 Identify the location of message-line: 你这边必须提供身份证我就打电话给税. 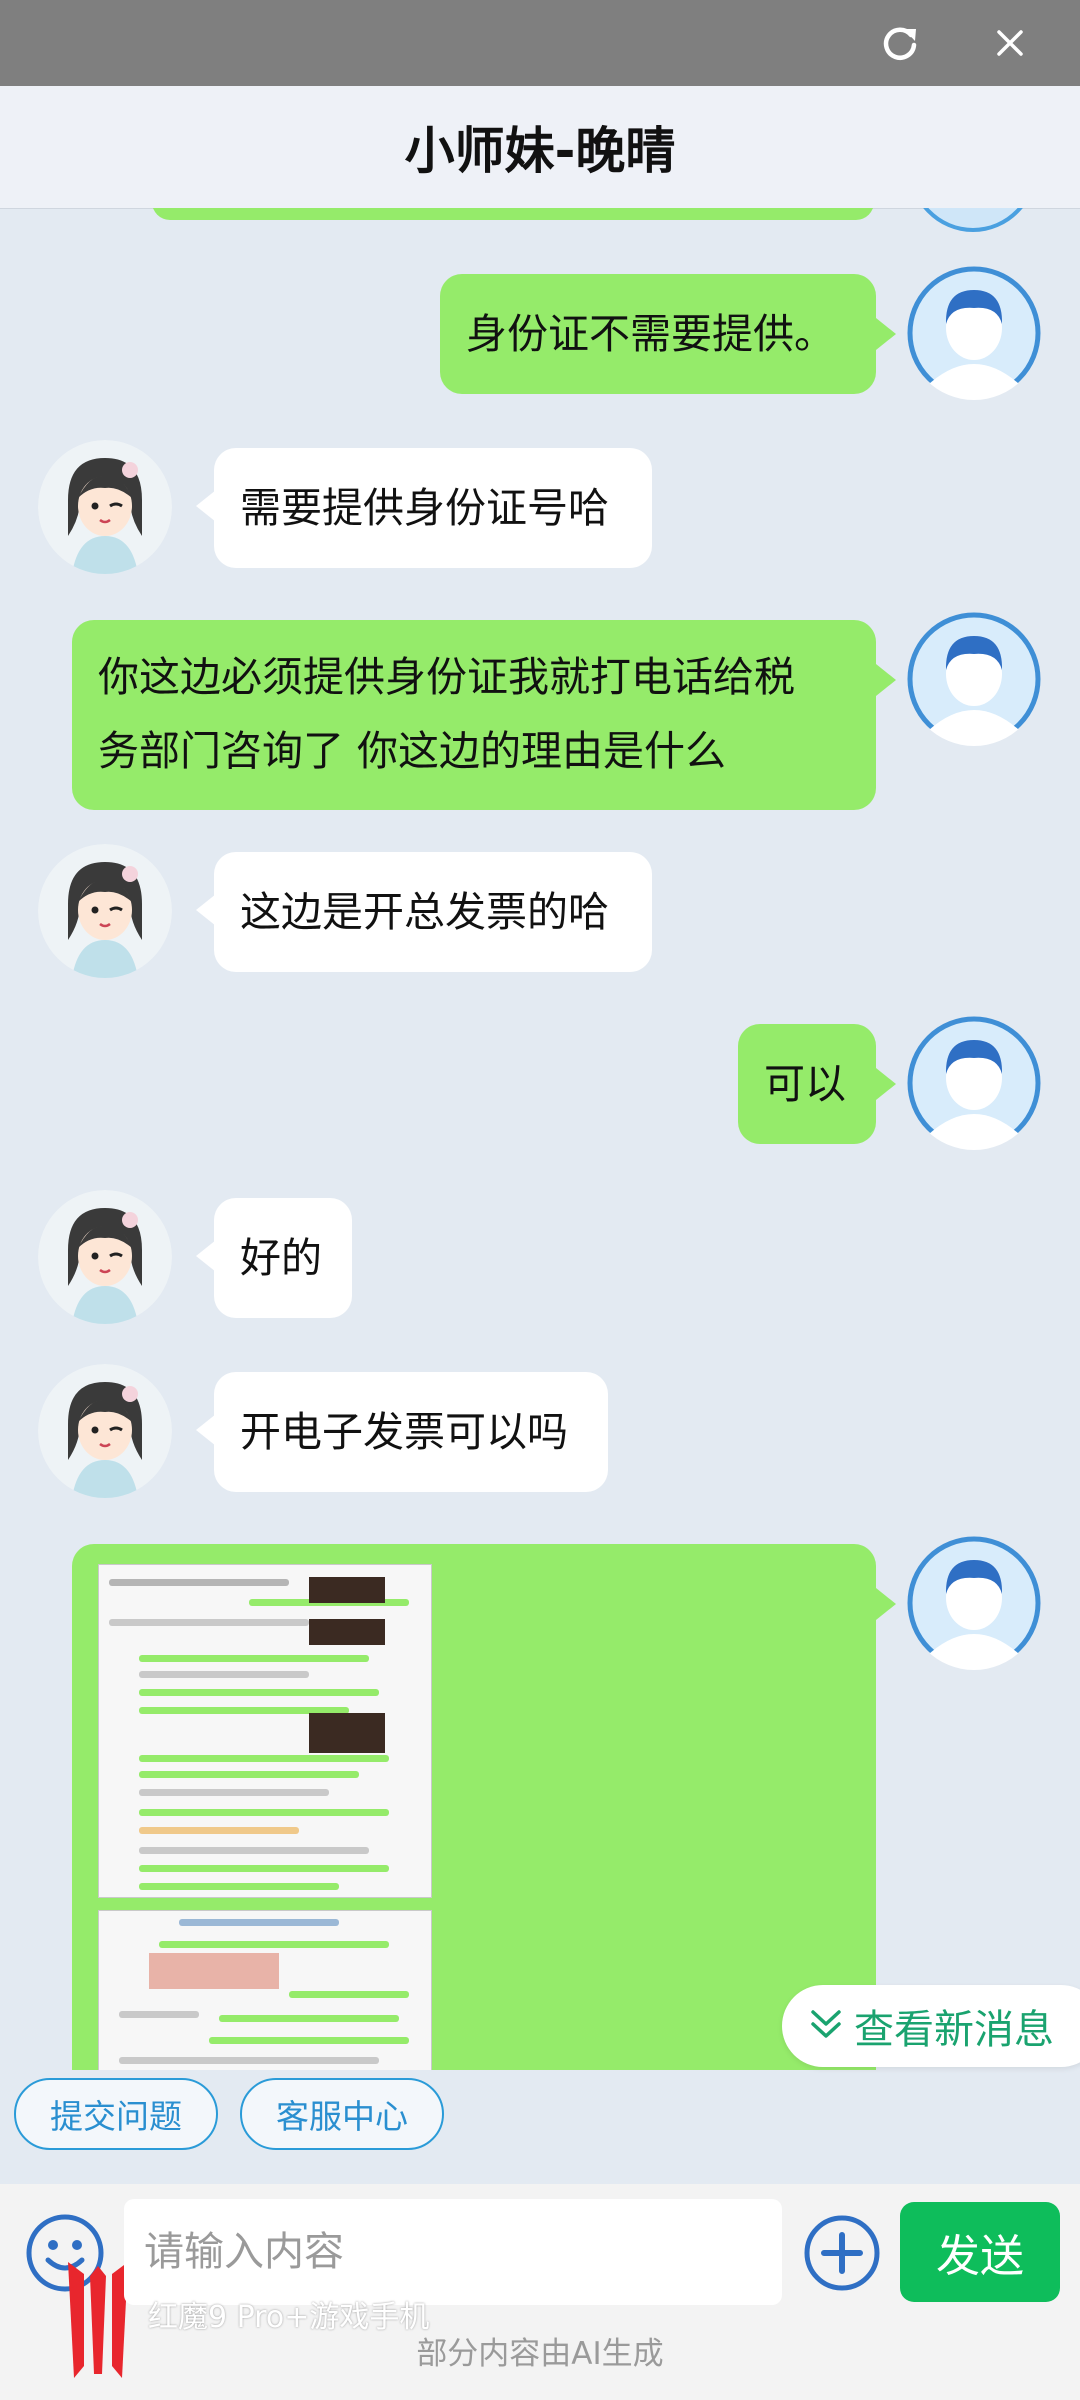
(446, 677).